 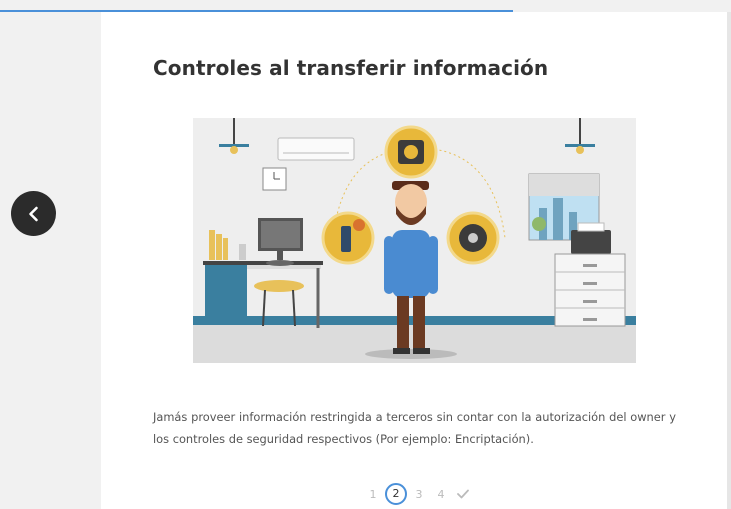 I want to click on page-4-button: 4, so click(x=441, y=494).